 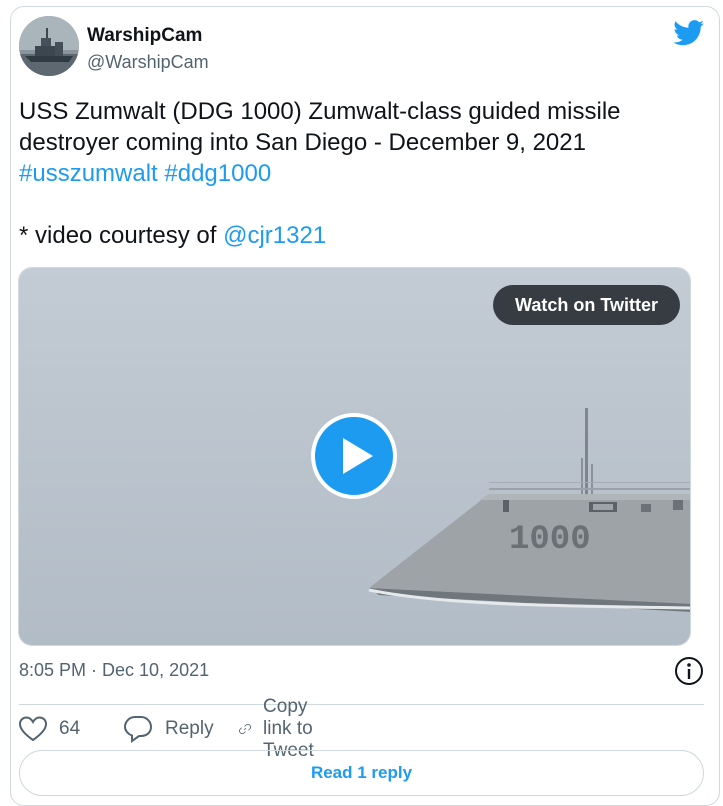 I want to click on hashtags: #usszumwalt #ddg1000, so click(x=354, y=173).